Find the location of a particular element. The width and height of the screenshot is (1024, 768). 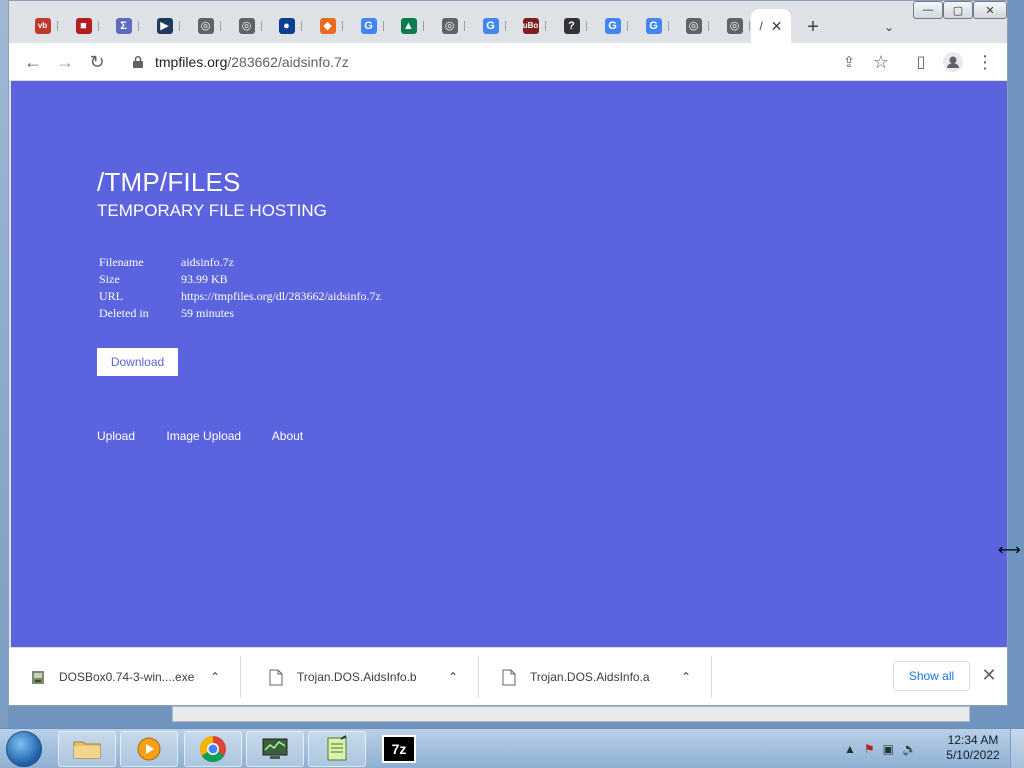

show-desktop-button is located at coordinates (1017, 748).